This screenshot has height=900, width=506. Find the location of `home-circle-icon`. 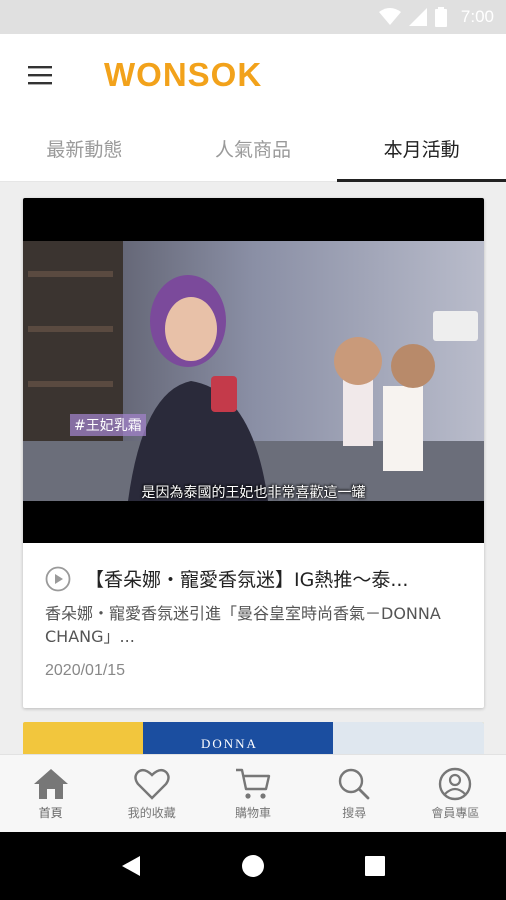

home-circle-icon is located at coordinates (253, 866).